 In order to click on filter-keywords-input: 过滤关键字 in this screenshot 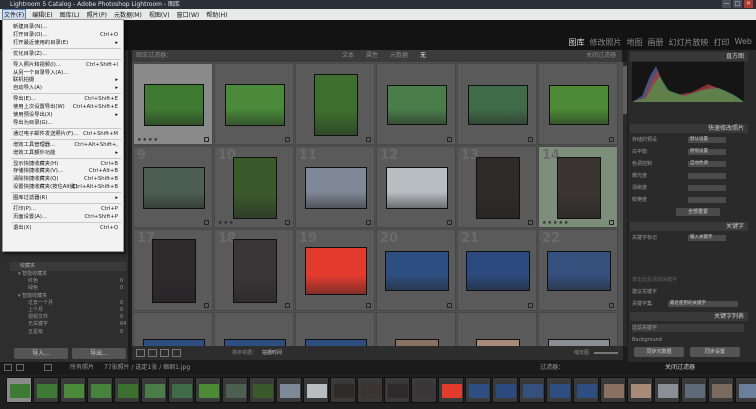, I will do `click(688, 328)`.